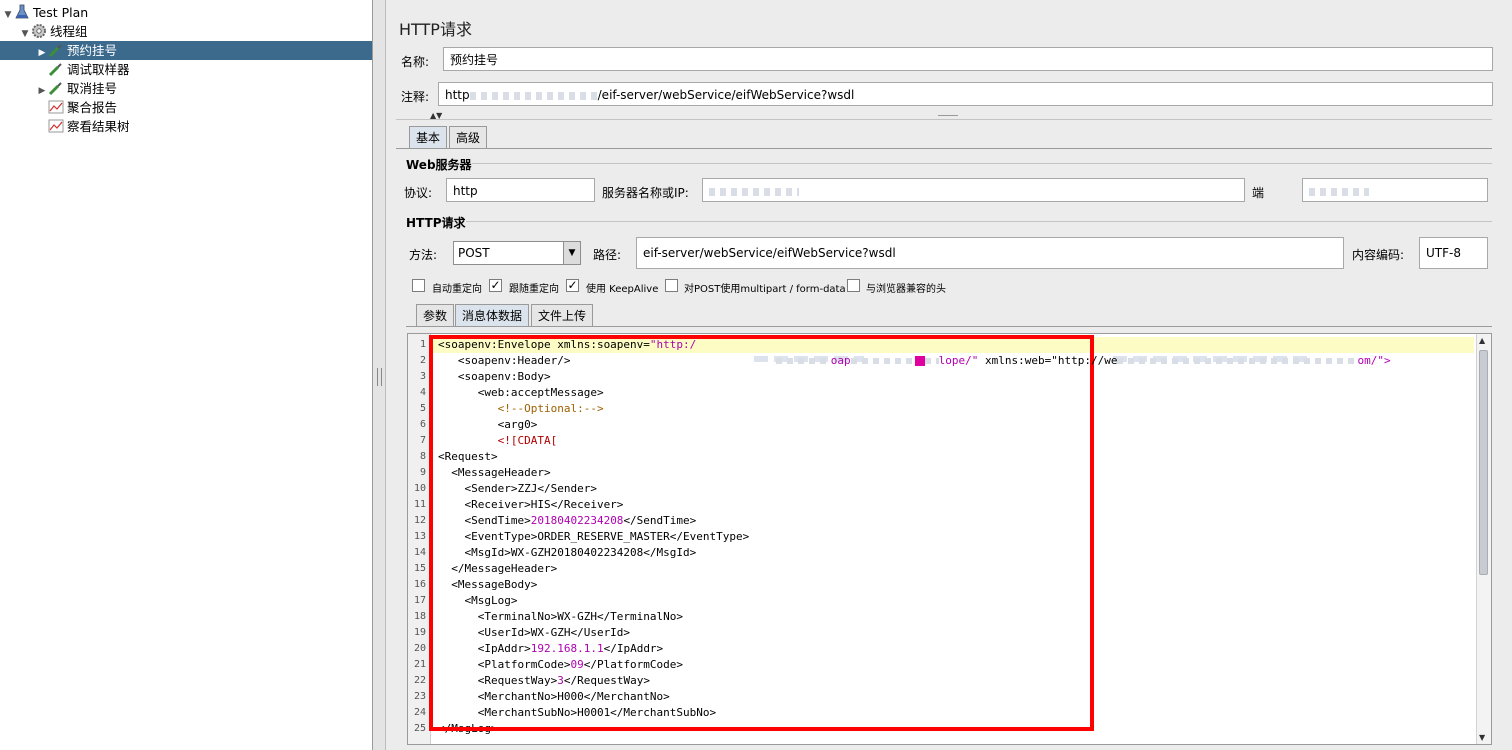 The image size is (1512, 750). What do you see at coordinates (474, 253) in the screenshot?
I see `method-value: POST` at bounding box center [474, 253].